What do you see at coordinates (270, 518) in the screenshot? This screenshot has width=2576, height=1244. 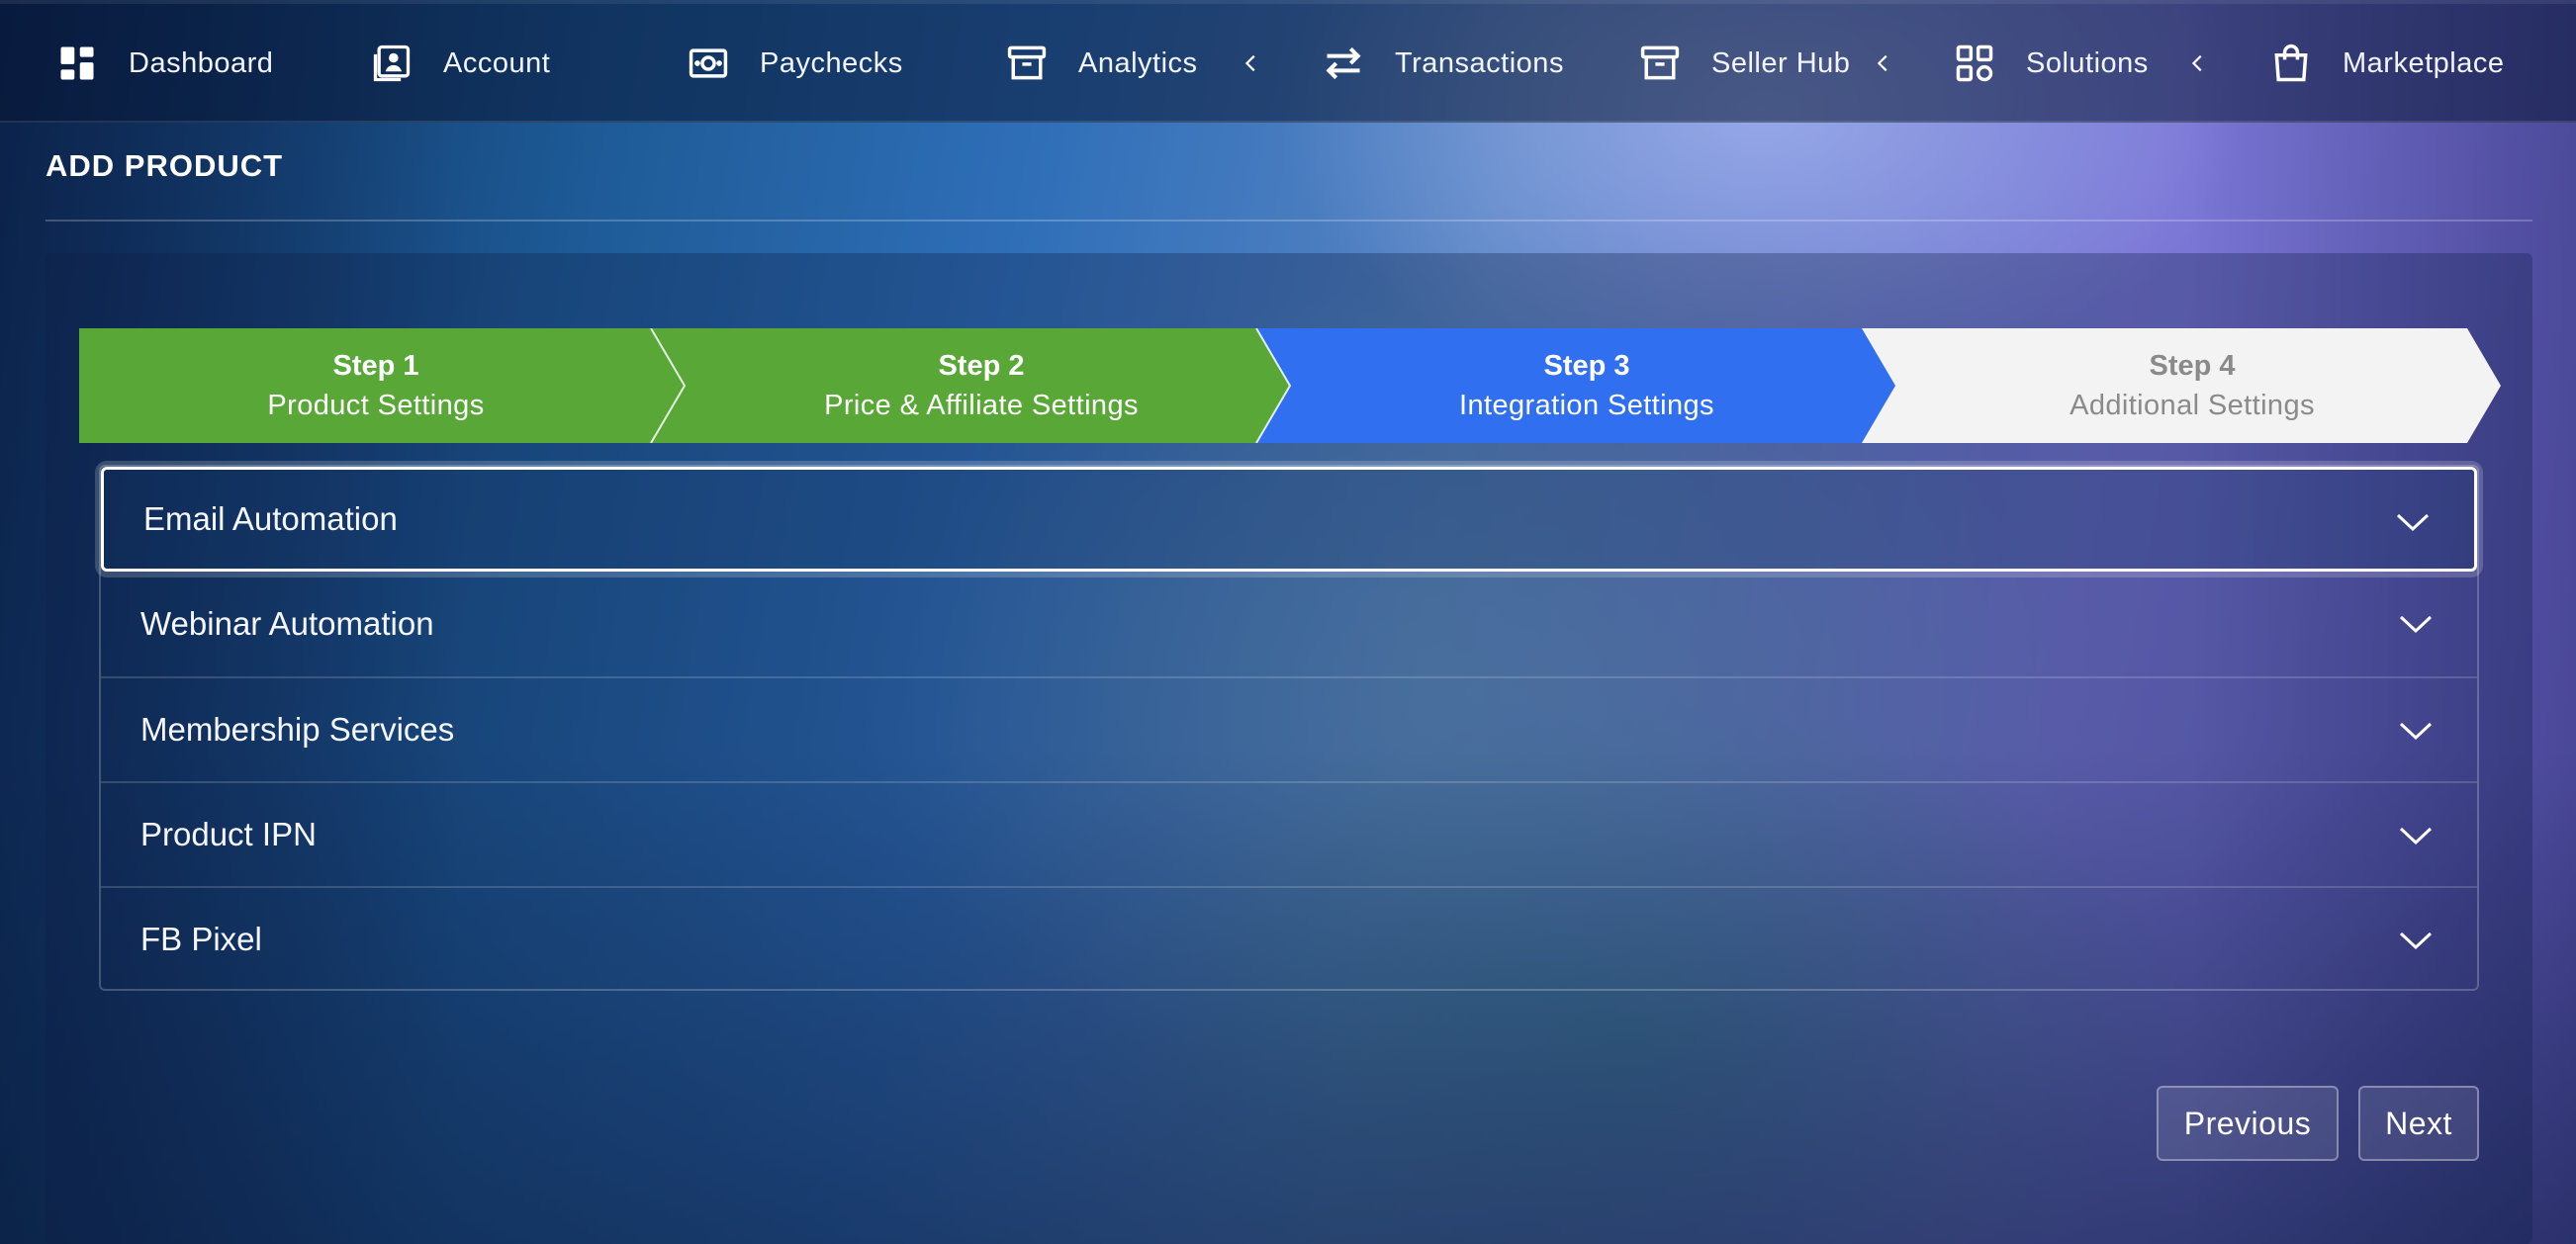 I see `accordion-title: Email Automation` at bounding box center [270, 518].